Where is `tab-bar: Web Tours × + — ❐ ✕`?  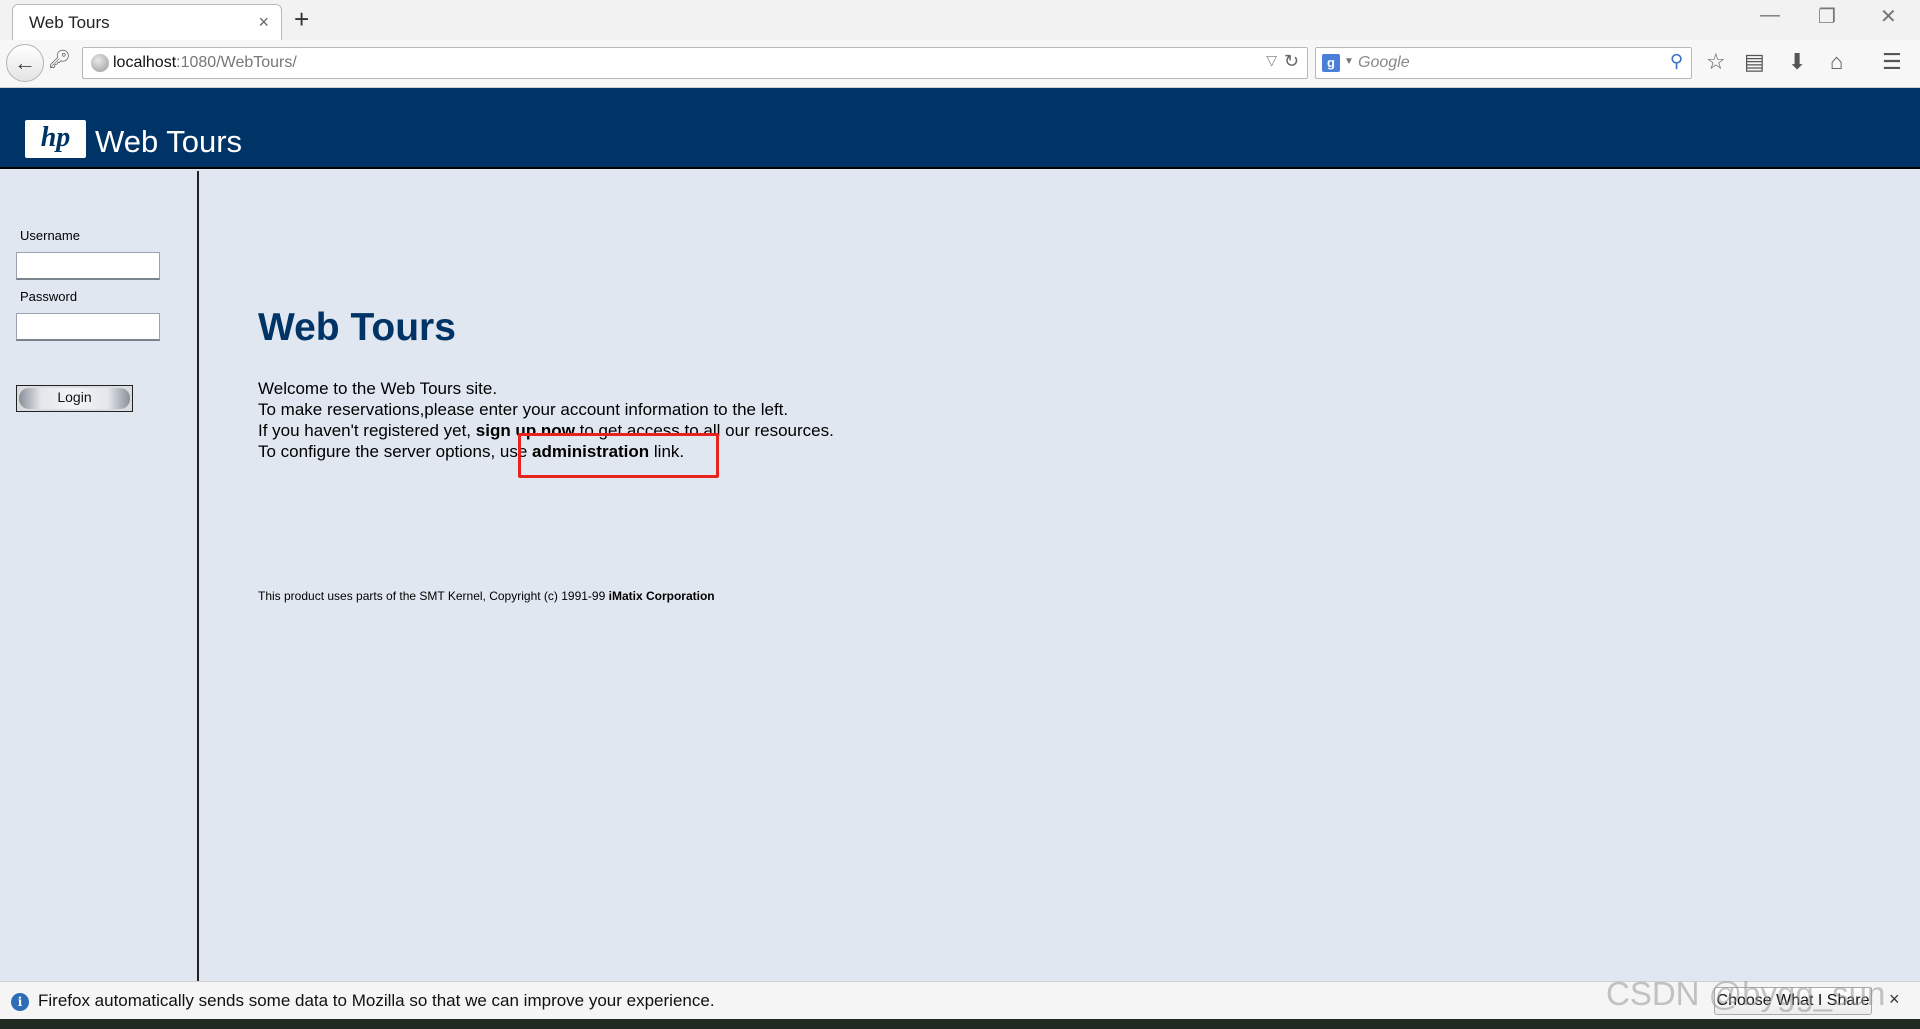
tab-bar: Web Tours × + — ❐ ✕ is located at coordinates (960, 20).